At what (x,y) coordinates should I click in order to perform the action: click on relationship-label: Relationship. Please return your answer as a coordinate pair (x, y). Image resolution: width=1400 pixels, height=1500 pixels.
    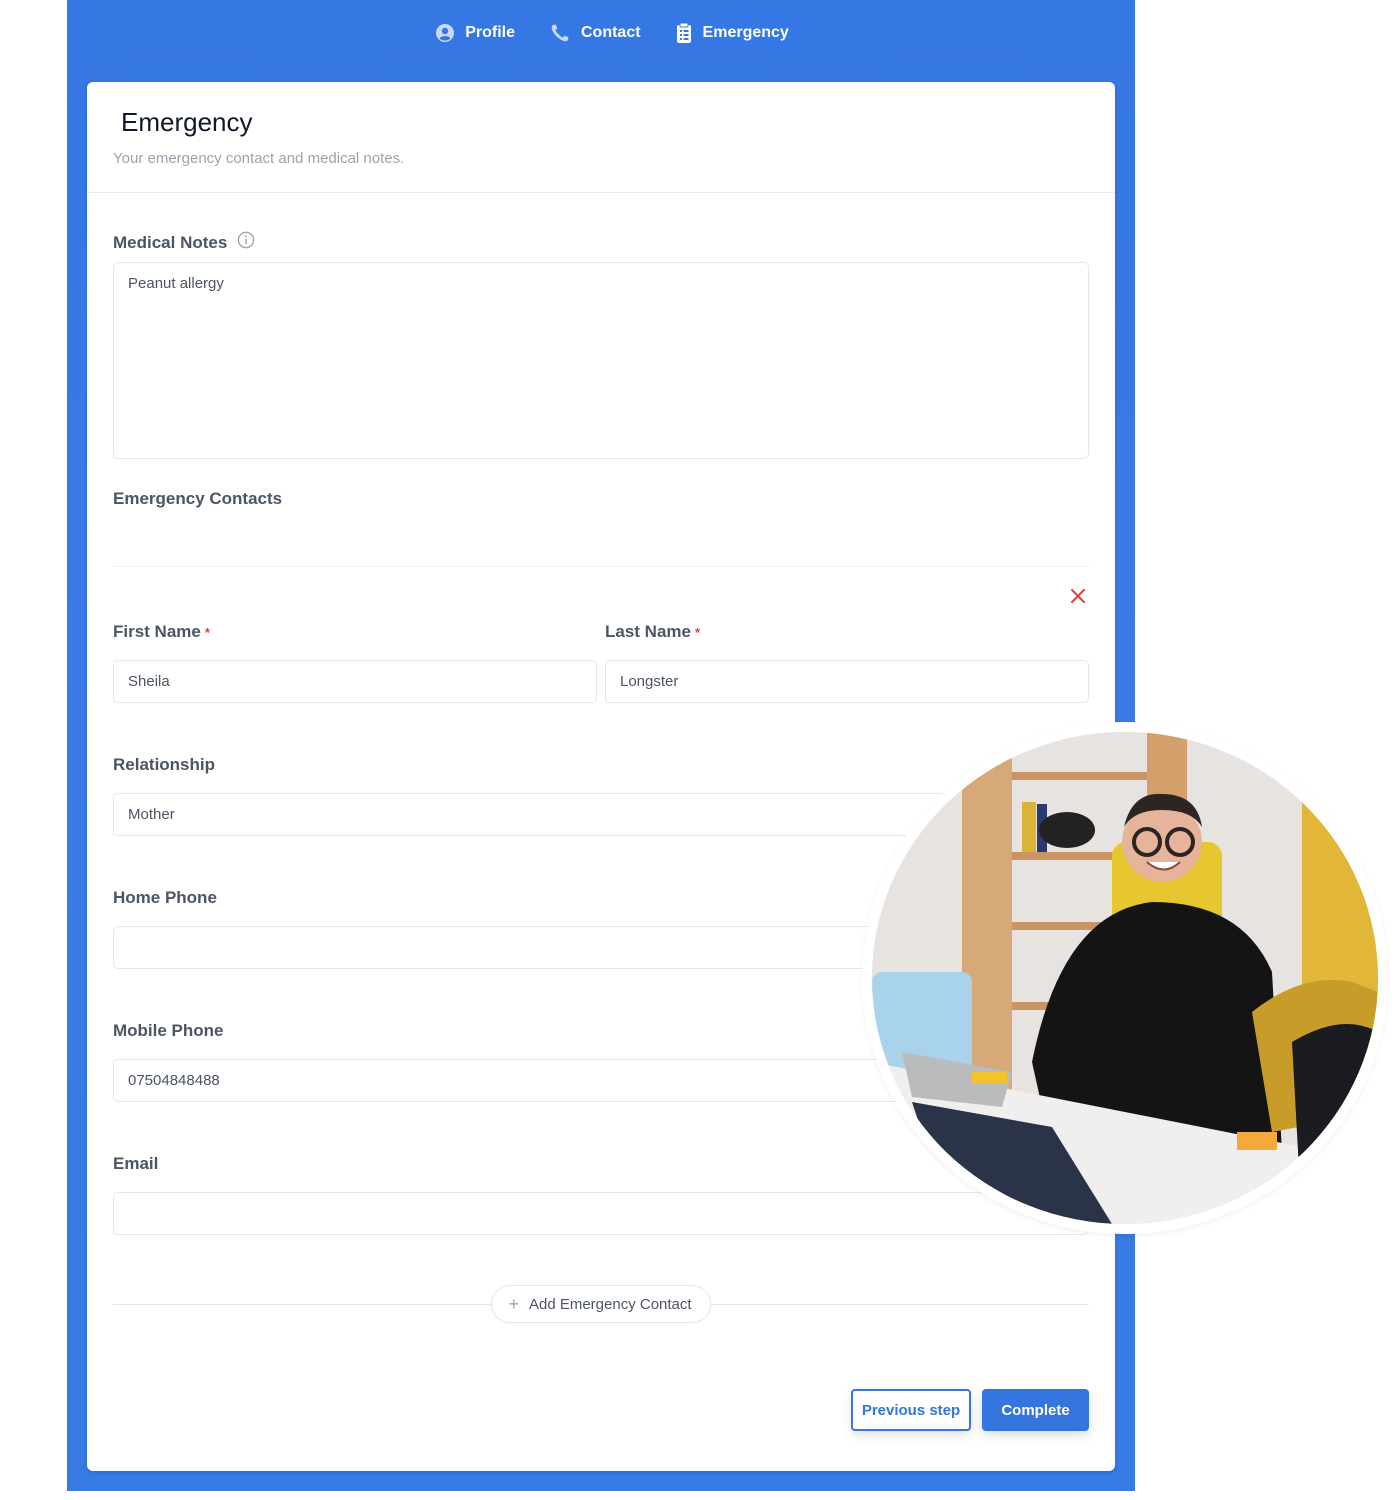
    Looking at the image, I should click on (164, 764).